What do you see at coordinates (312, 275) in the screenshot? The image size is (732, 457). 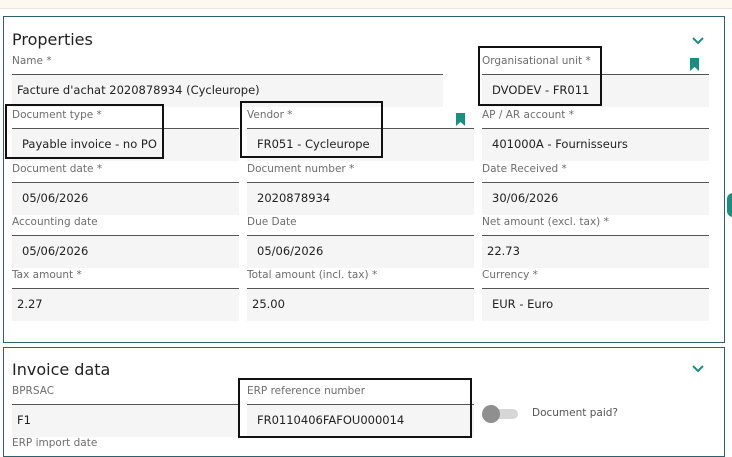 I see `total-amount-label: Total amount (incl. tax) *` at bounding box center [312, 275].